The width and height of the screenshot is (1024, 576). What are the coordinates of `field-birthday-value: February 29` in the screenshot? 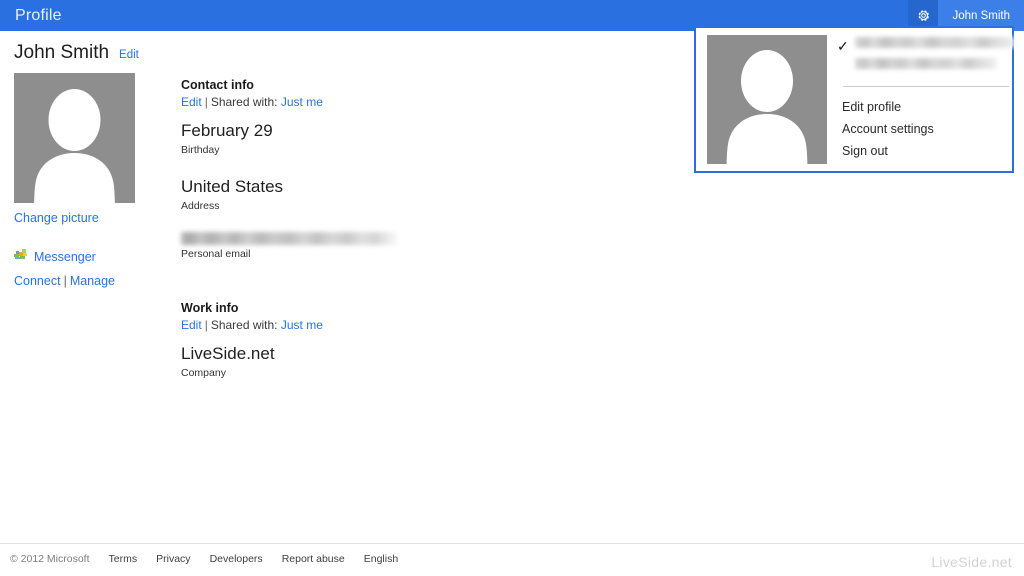 It's located at (227, 130).